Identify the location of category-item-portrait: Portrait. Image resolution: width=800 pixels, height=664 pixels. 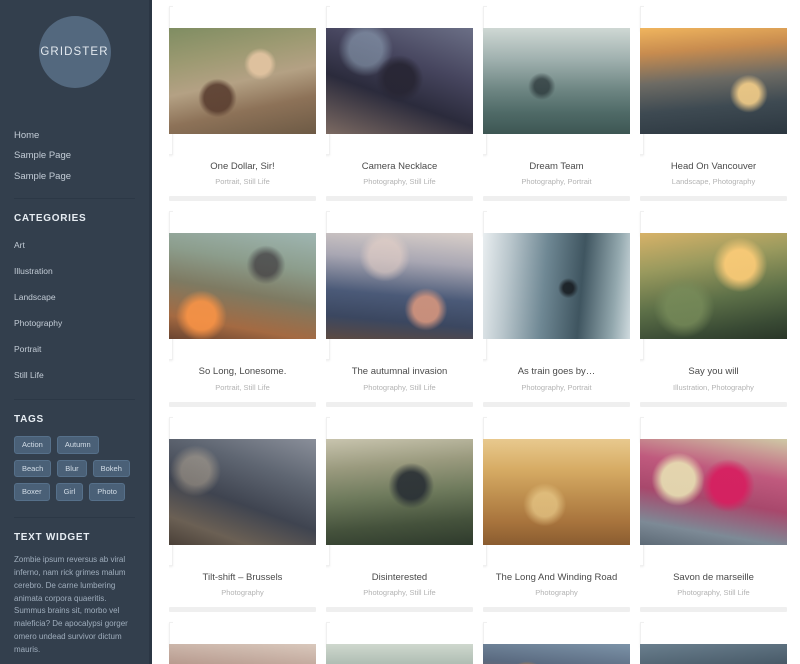
(74, 348).